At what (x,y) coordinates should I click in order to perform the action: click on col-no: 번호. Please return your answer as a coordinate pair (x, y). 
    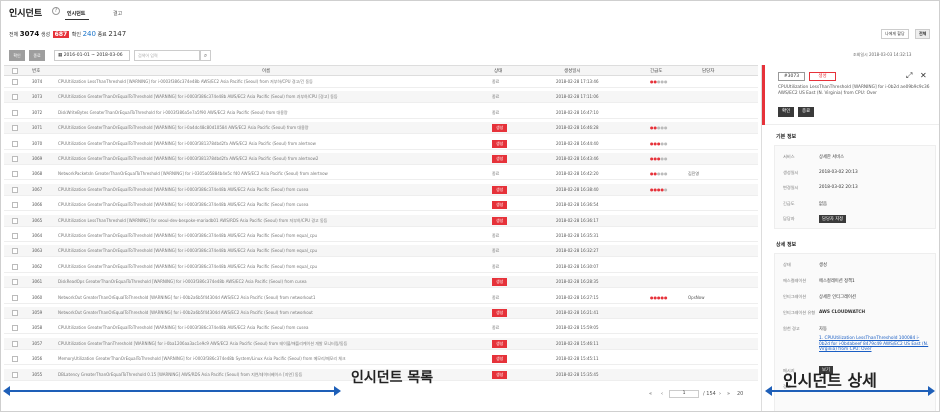
    Looking at the image, I should click on (36, 71).